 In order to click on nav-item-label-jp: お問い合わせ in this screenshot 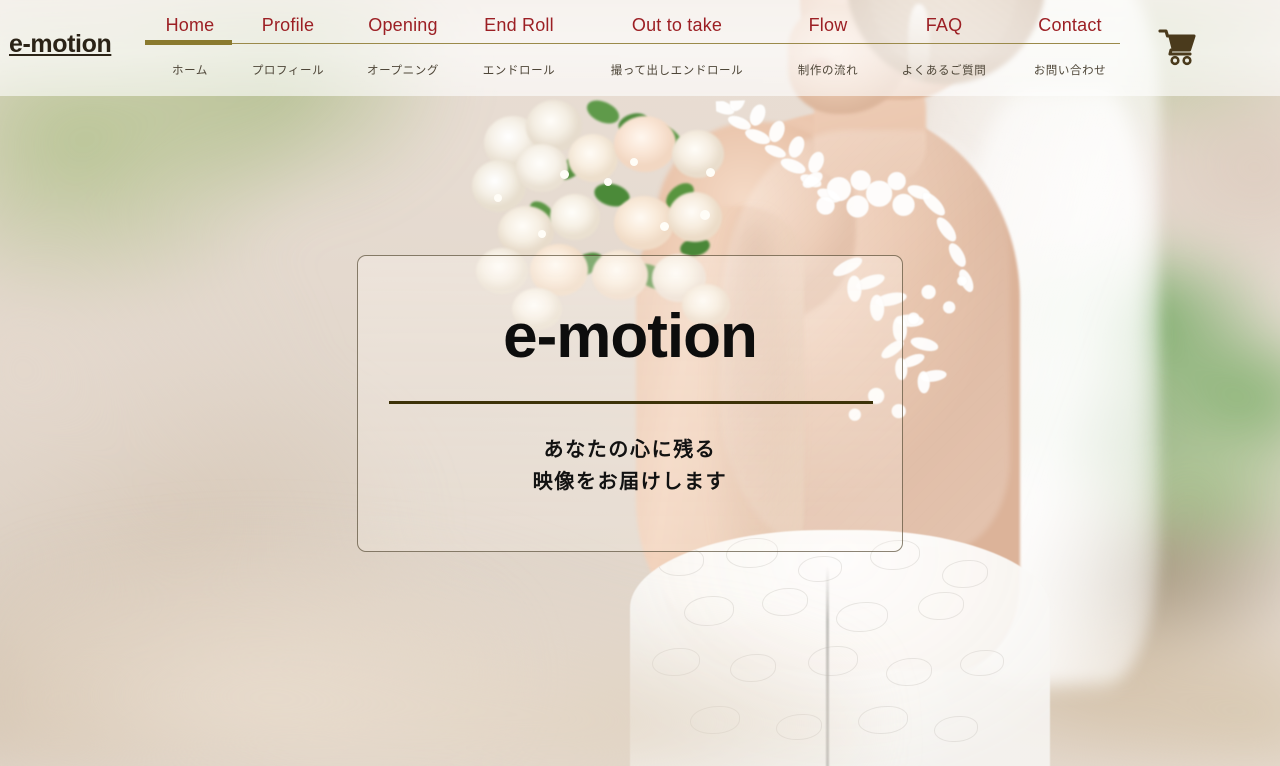, I will do `click(1070, 71)`.